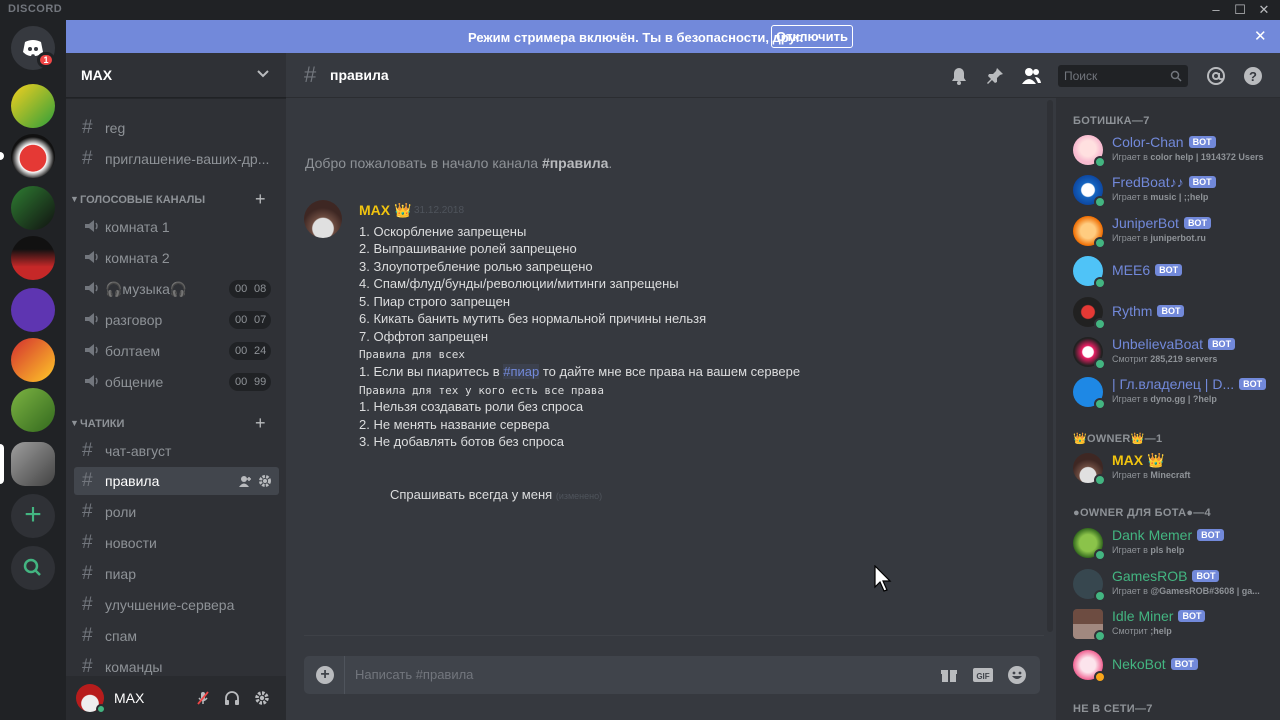  What do you see at coordinates (1170, 312) in the screenshot?
I see `member-item: Rythm BOT` at bounding box center [1170, 312].